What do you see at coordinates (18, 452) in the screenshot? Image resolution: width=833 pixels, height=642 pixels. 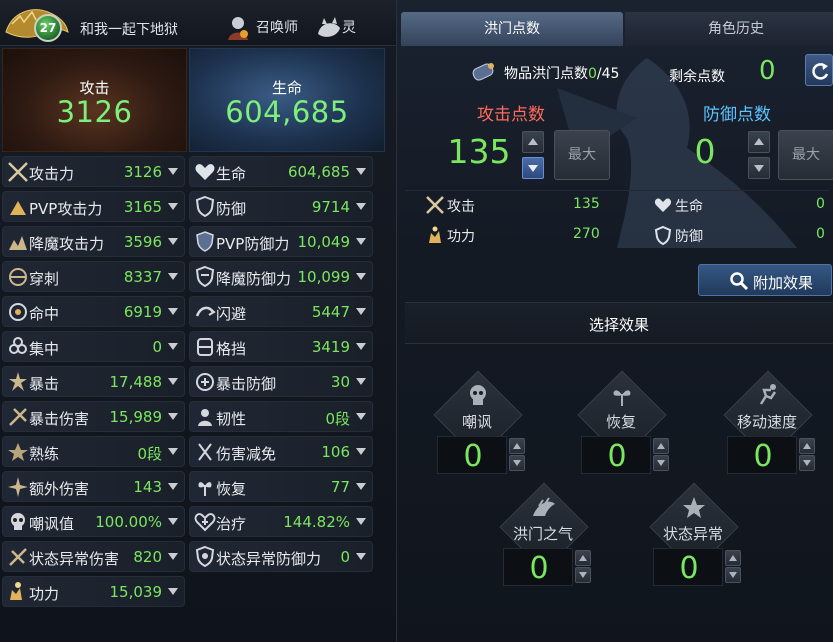 I see `mastery-icon` at bounding box center [18, 452].